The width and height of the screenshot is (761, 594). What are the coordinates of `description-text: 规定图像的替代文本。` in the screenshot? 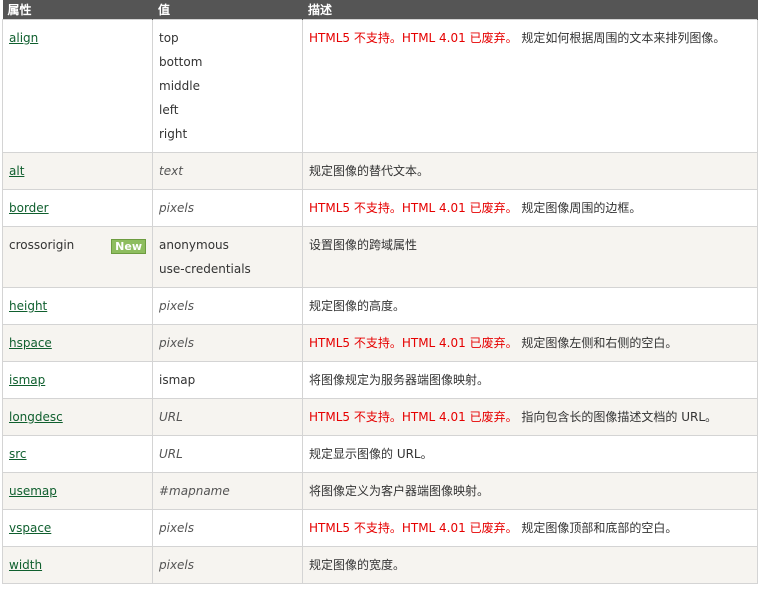 It's located at (369, 171).